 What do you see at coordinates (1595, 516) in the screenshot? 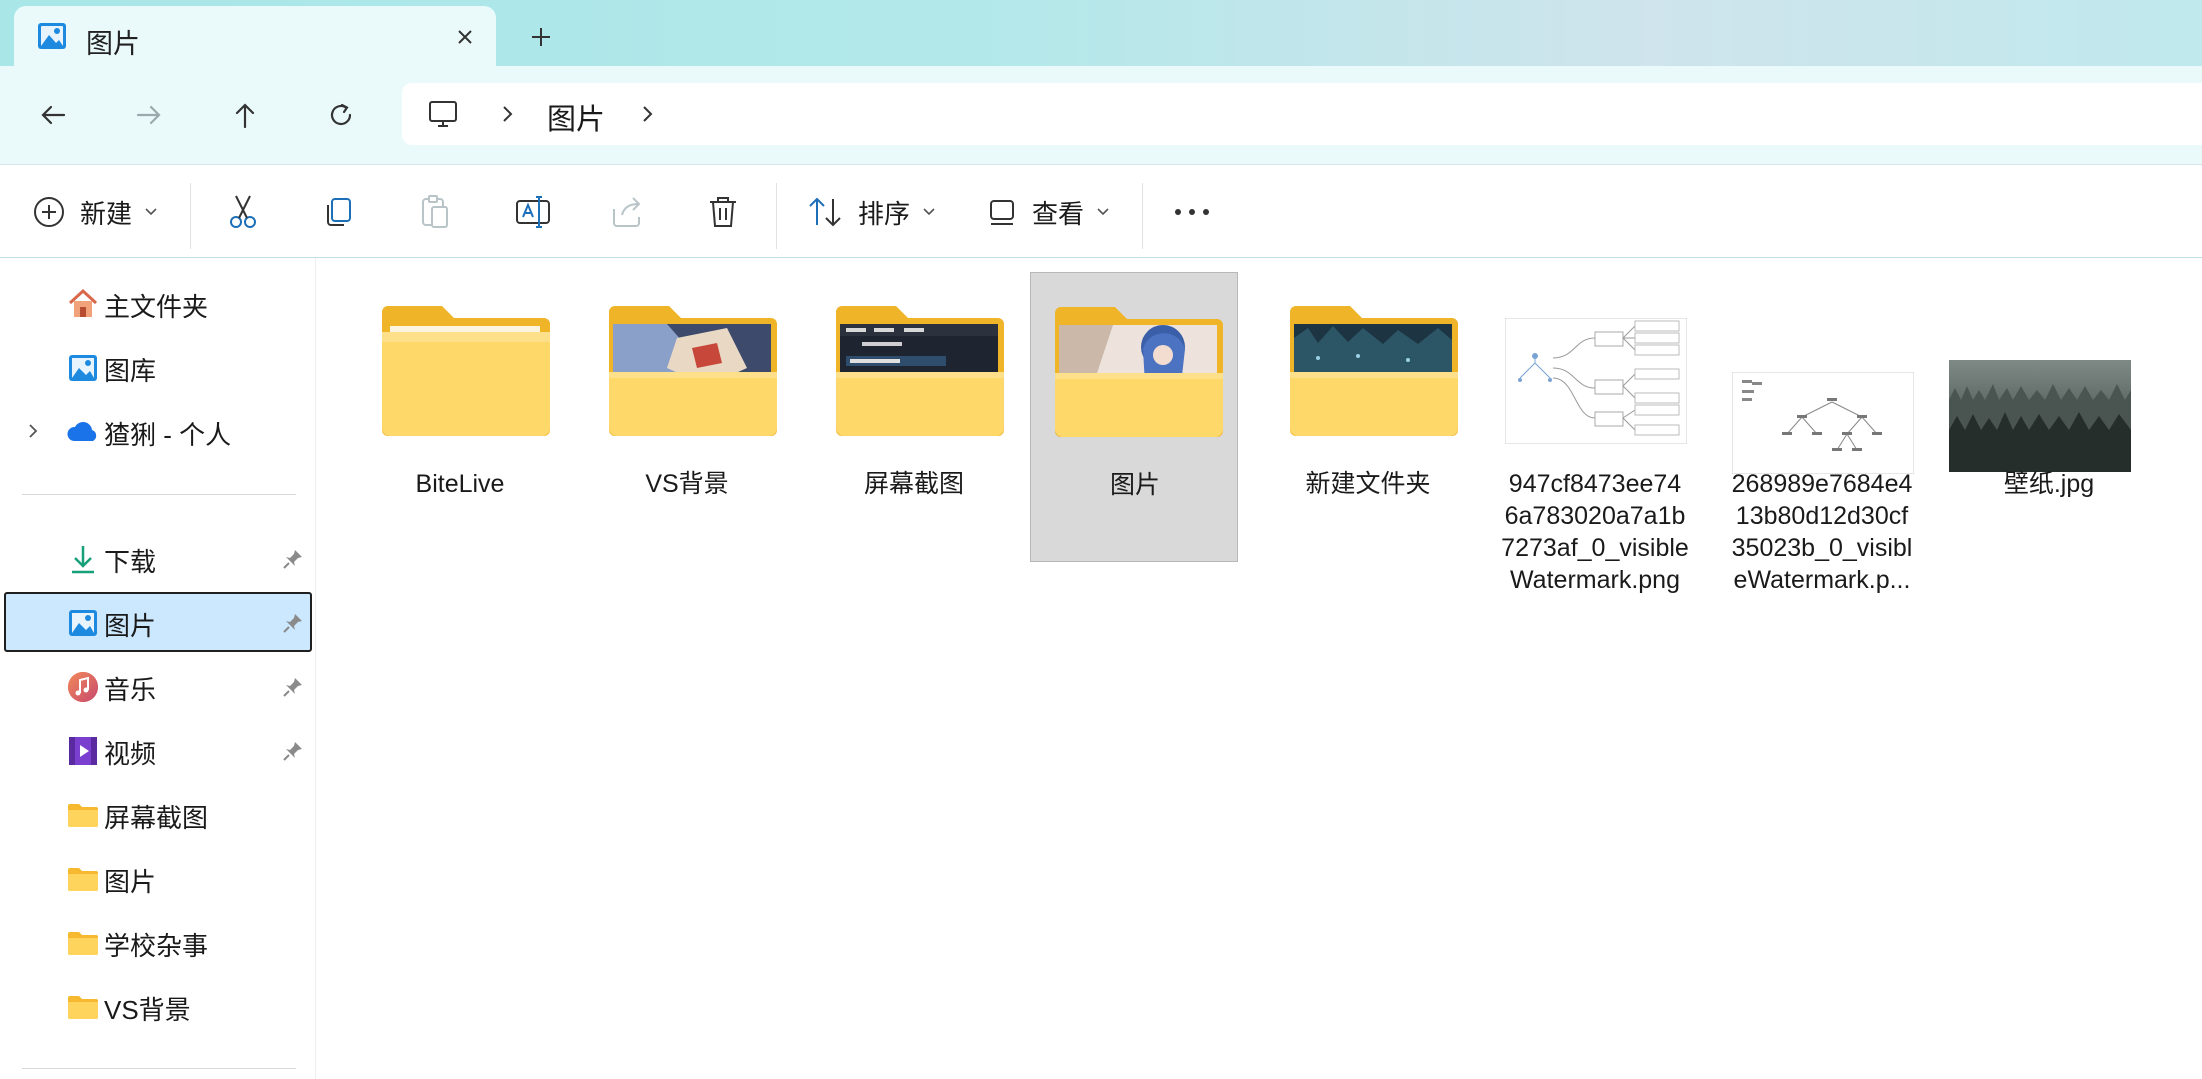
I see `file-name-line: 6a783020a7a1b` at bounding box center [1595, 516].